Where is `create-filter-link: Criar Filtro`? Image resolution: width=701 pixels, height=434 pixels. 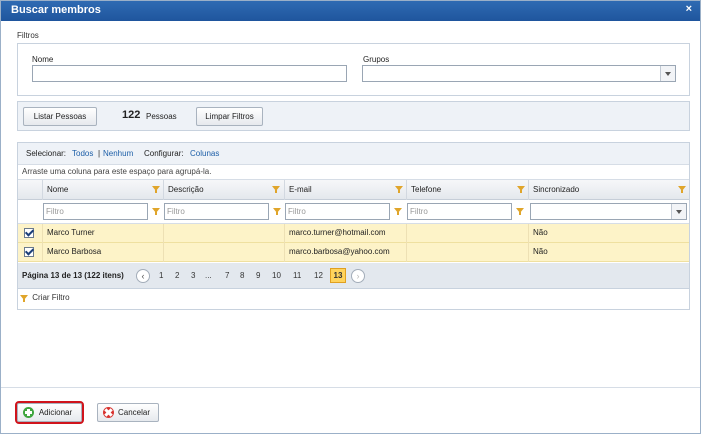 create-filter-link: Criar Filtro is located at coordinates (45, 298).